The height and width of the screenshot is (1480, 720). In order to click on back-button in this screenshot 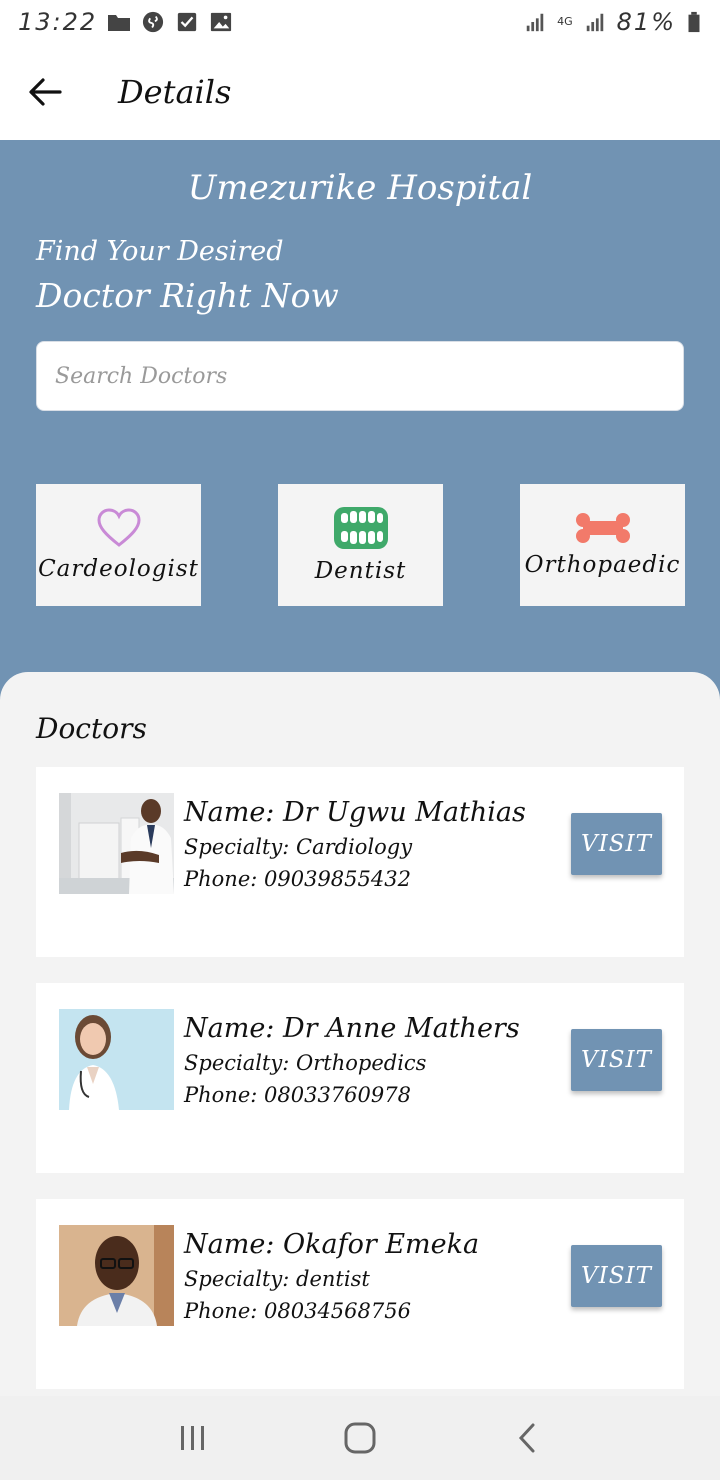, I will do `click(45, 92)`.